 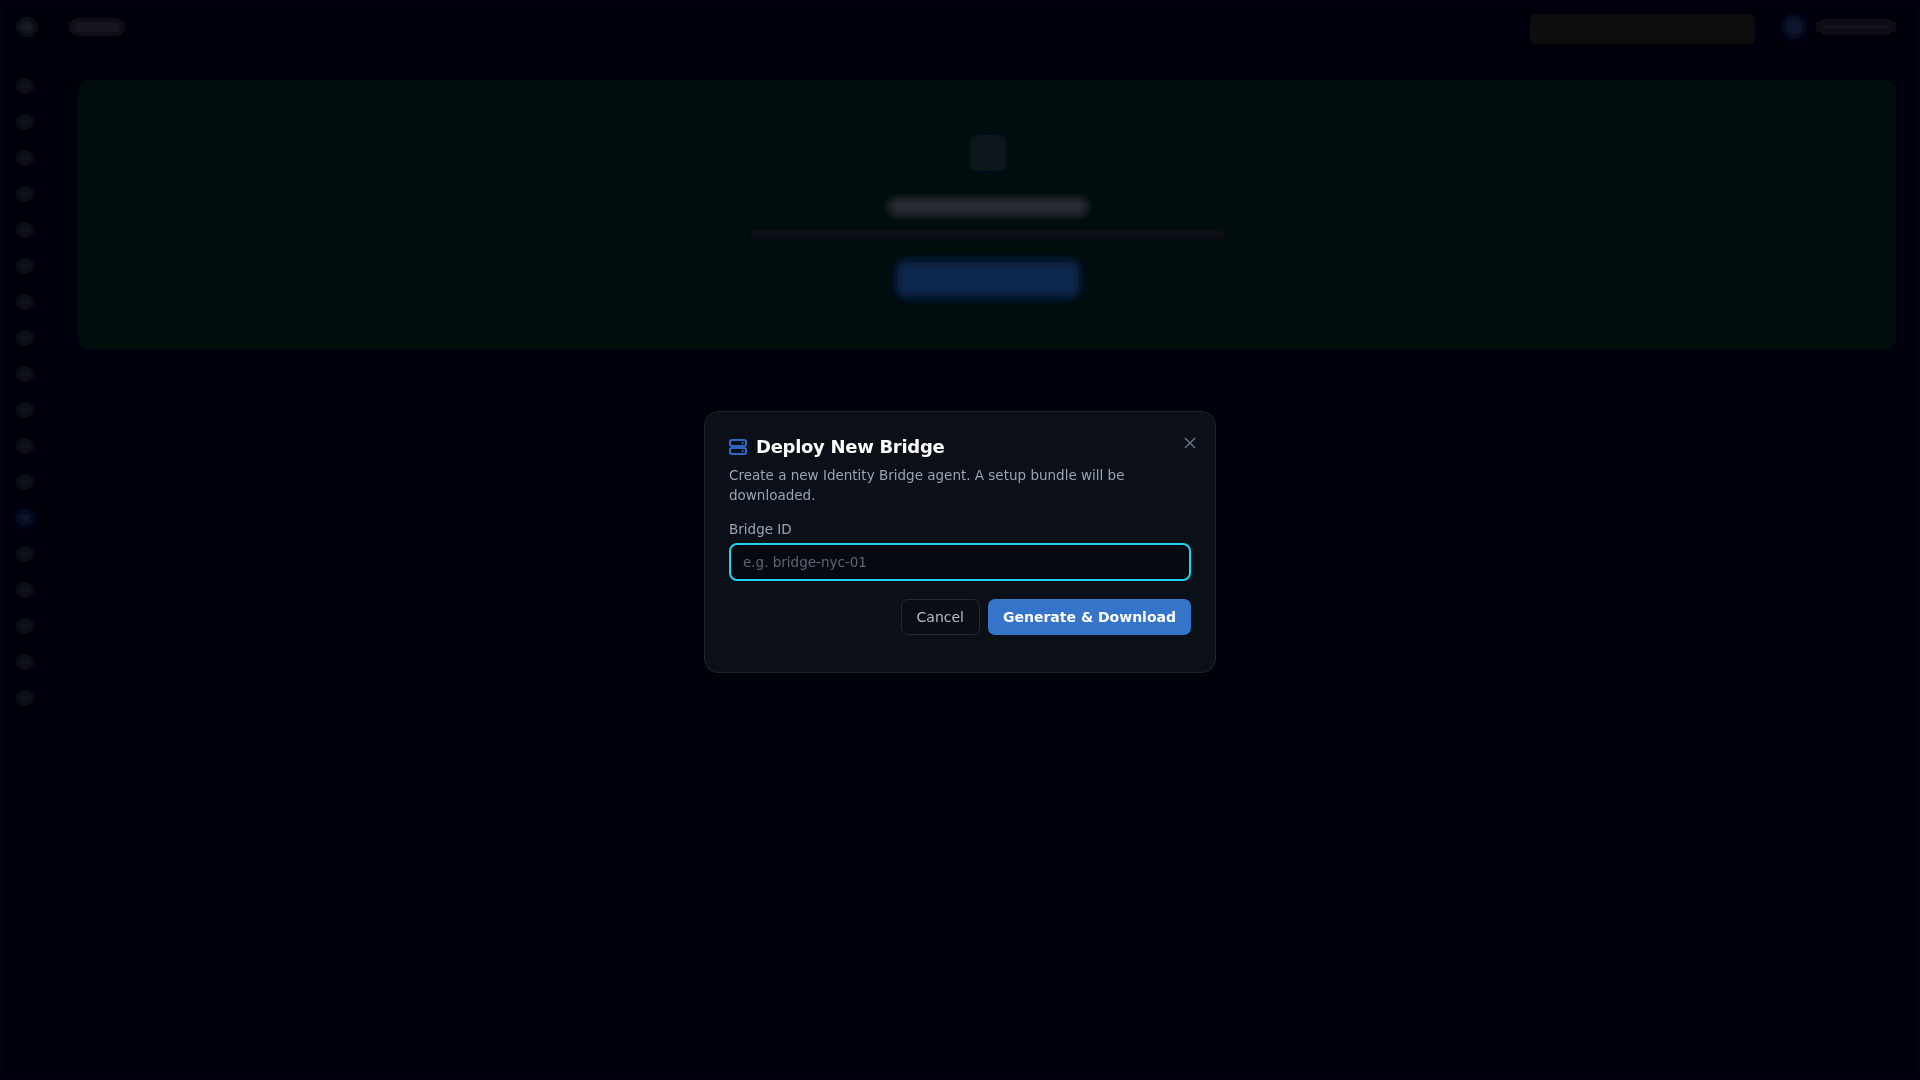 What do you see at coordinates (761, 529) in the screenshot?
I see `field-label: Bridge ID` at bounding box center [761, 529].